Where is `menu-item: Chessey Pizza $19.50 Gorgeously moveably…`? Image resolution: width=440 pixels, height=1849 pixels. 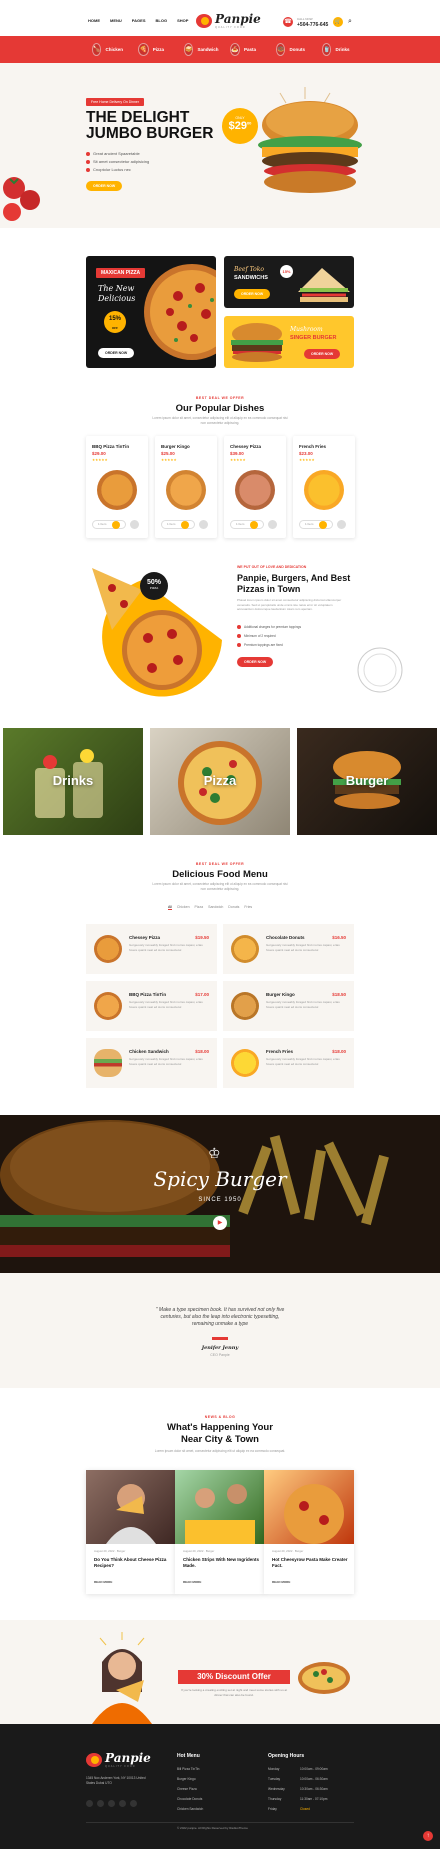 menu-item: Chessey Pizza $19.50 Gorgeously moveably… is located at coordinates (151, 949).